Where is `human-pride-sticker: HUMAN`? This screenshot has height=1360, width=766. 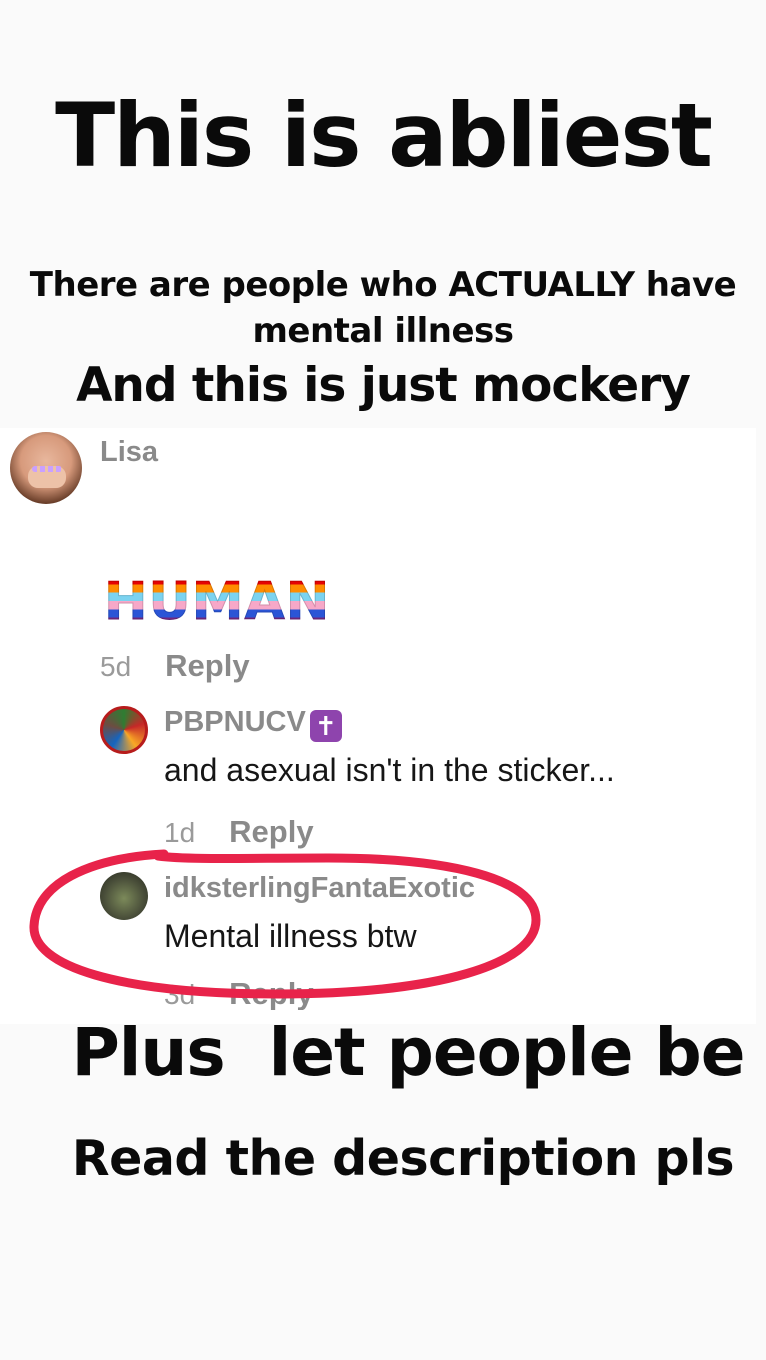
human-pride-sticker: HUMAN is located at coordinates (217, 602).